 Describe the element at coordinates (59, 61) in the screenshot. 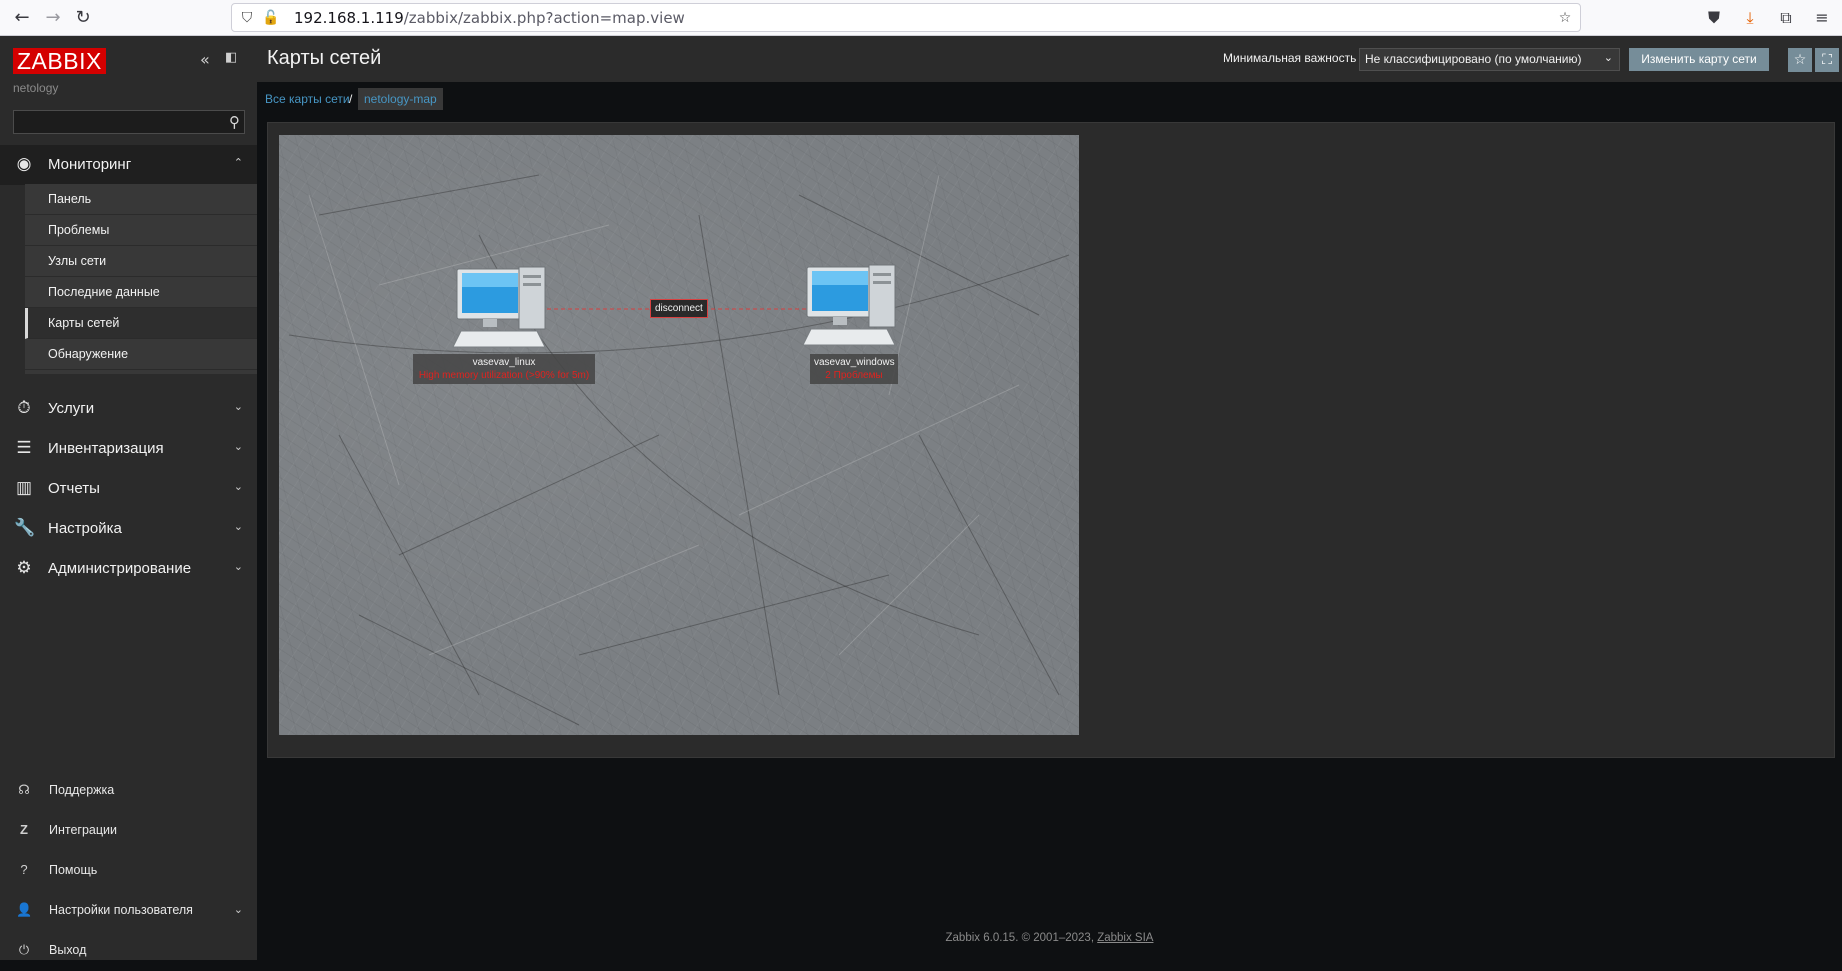

I see `zabbix-logo: ZABBIX` at that location.